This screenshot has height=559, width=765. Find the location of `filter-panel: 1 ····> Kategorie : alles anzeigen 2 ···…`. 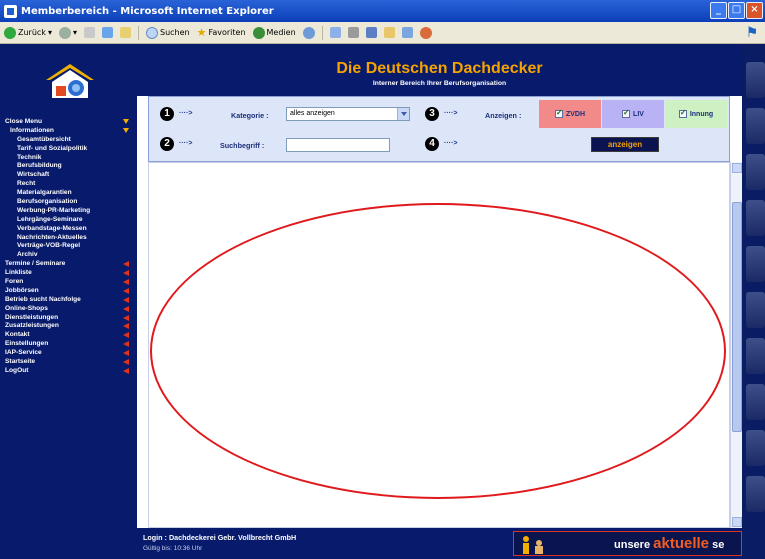

filter-panel: 1 ····> Kategorie : alles anzeigen 2 ···… is located at coordinates (439, 129).